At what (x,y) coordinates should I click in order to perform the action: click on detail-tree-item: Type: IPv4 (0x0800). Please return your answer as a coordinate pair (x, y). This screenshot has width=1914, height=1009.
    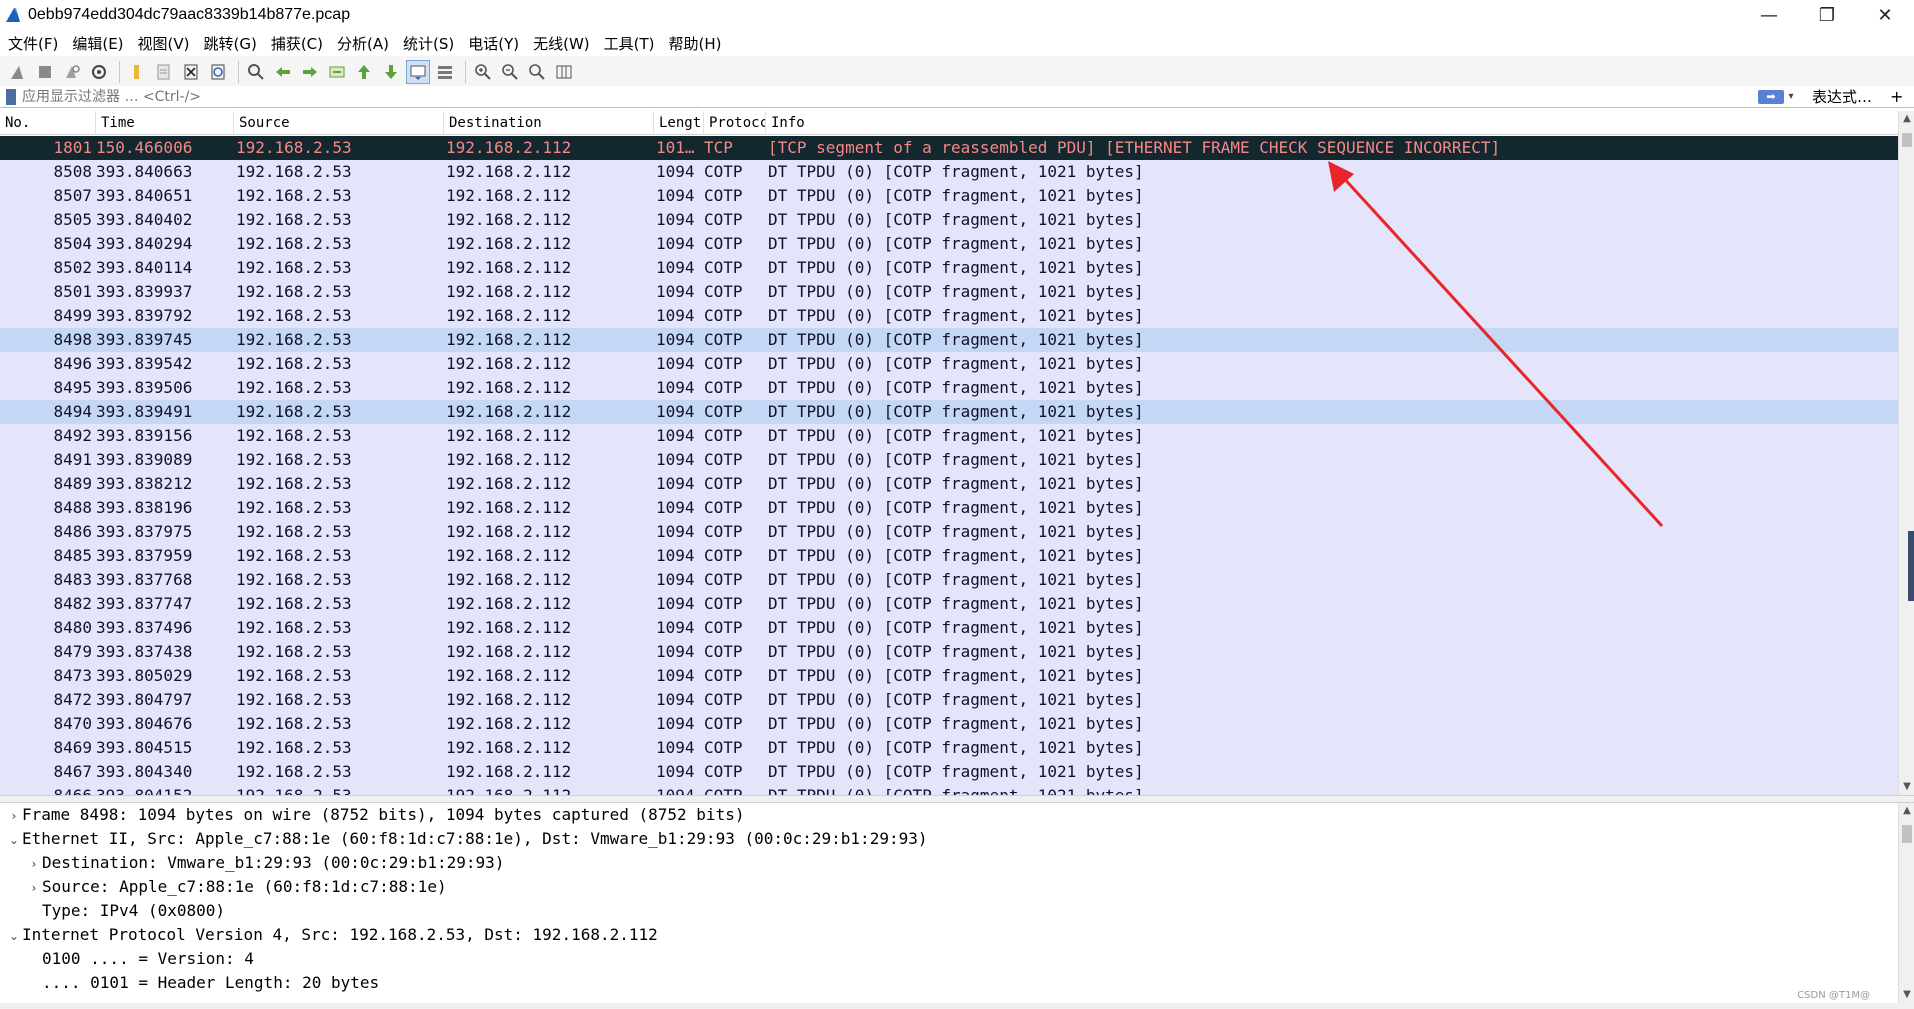
    Looking at the image, I should click on (125, 911).